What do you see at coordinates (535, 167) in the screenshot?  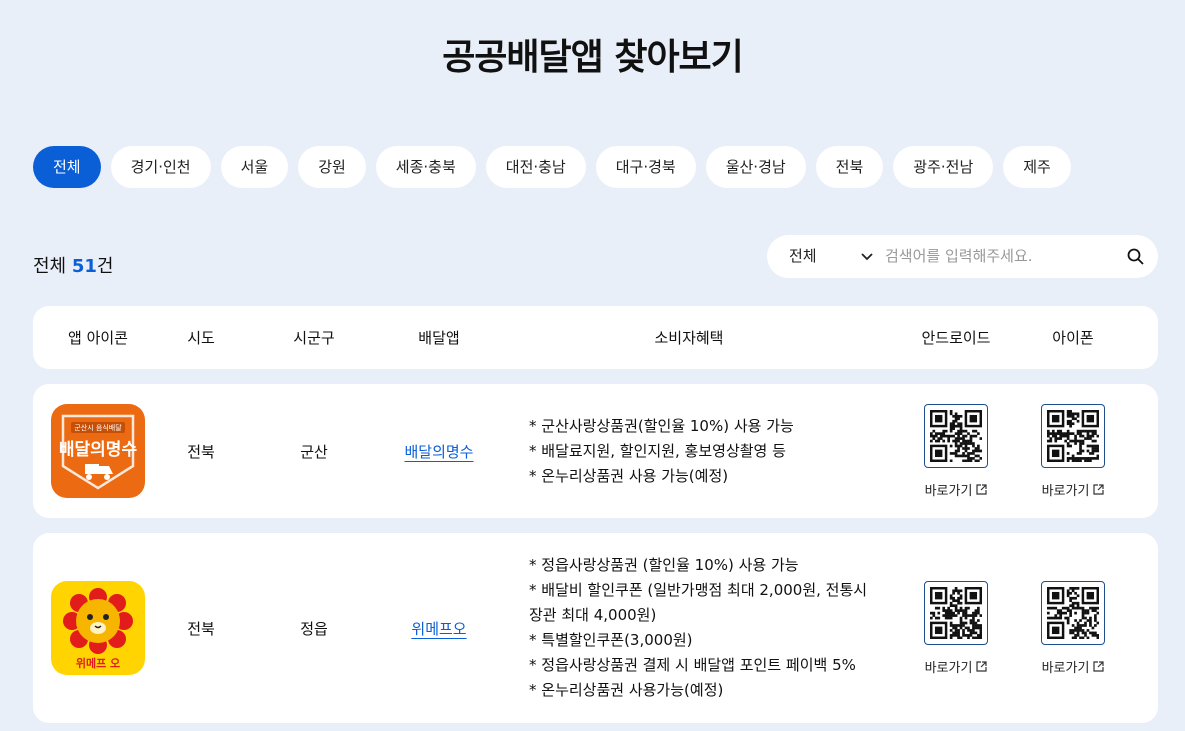 I see `tab-daejeon-chungnam: 대전·충남` at bounding box center [535, 167].